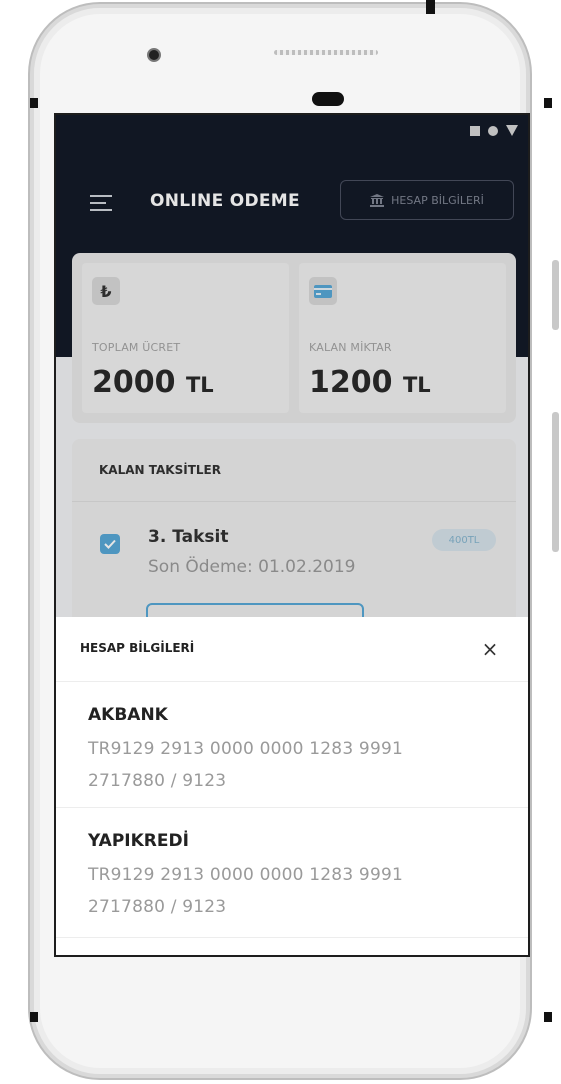  I want to click on sheet-title: HESAP BİLGİLERİ, so click(137, 648).